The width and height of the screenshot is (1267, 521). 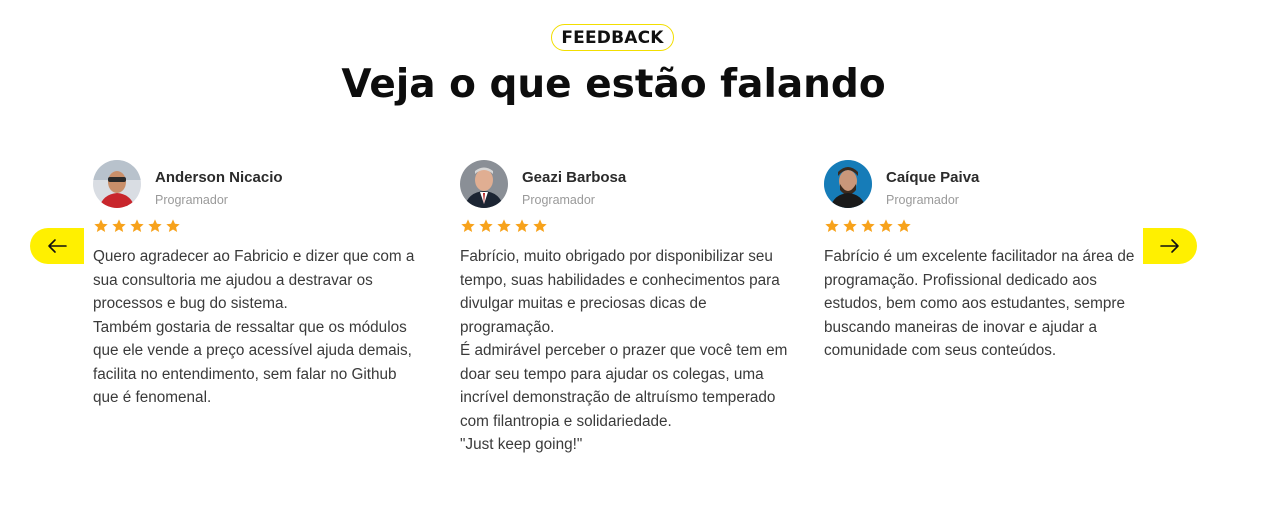 I want to click on arrow-left-icon, so click(x=57, y=246).